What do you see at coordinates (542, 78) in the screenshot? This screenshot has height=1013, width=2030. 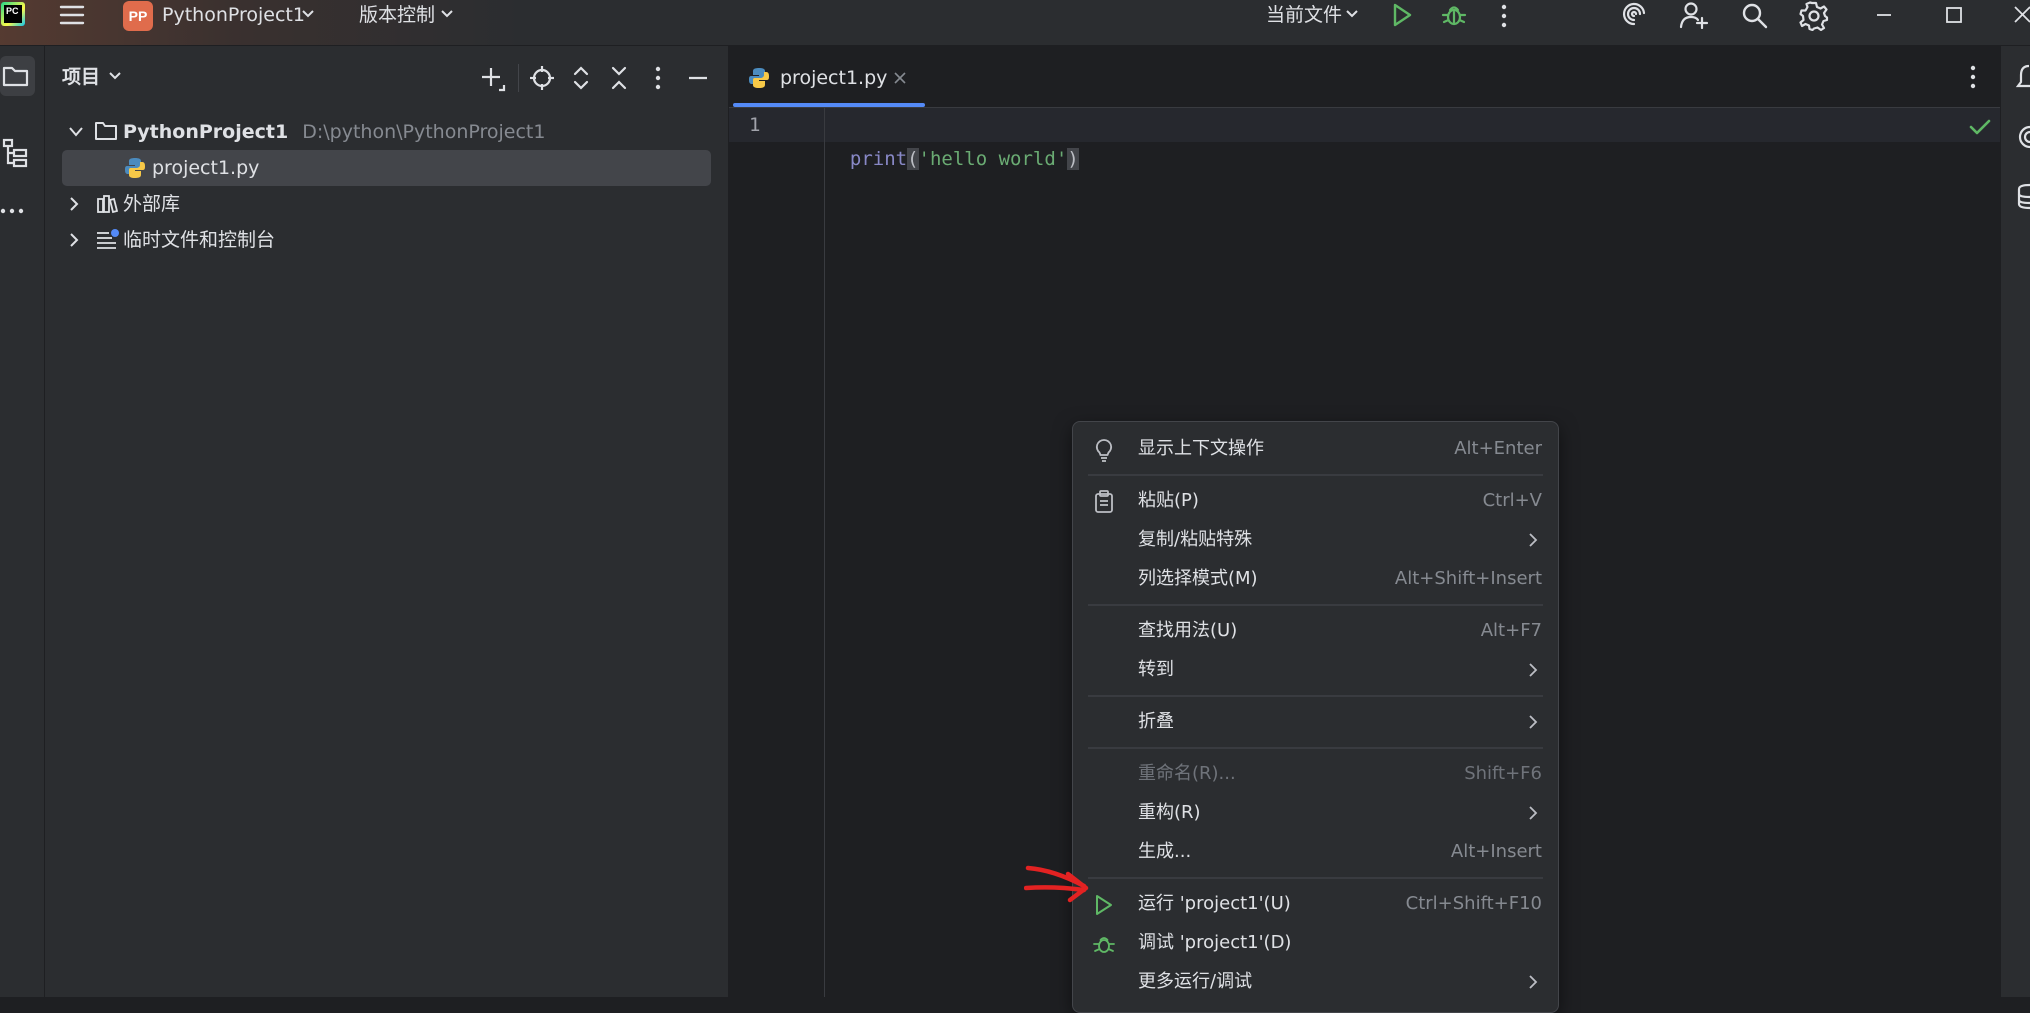 I see `locate-file-icon` at bounding box center [542, 78].